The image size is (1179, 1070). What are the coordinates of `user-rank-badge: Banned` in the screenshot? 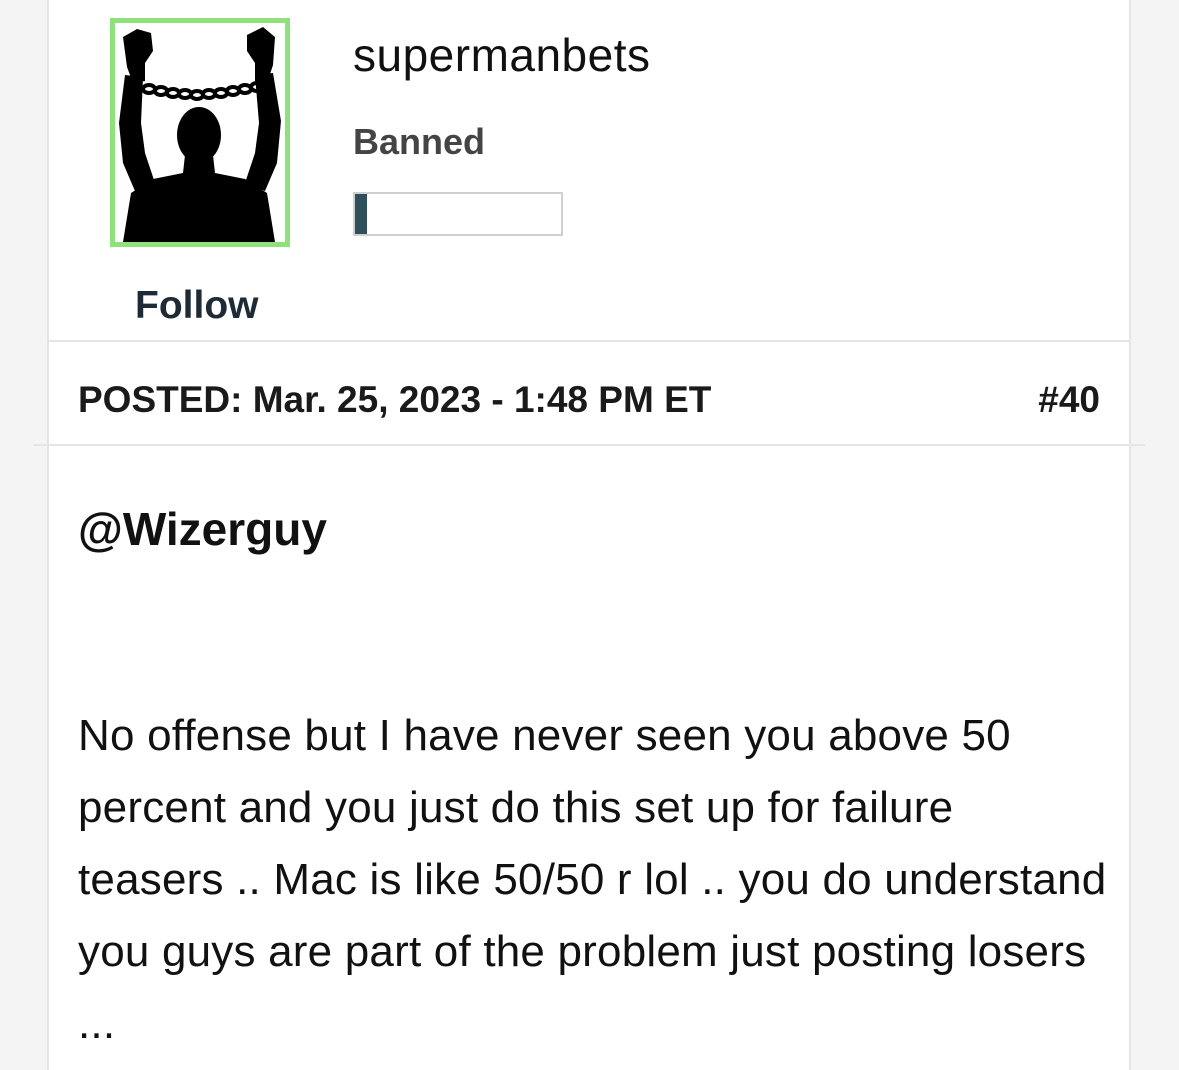 It's located at (419, 141).